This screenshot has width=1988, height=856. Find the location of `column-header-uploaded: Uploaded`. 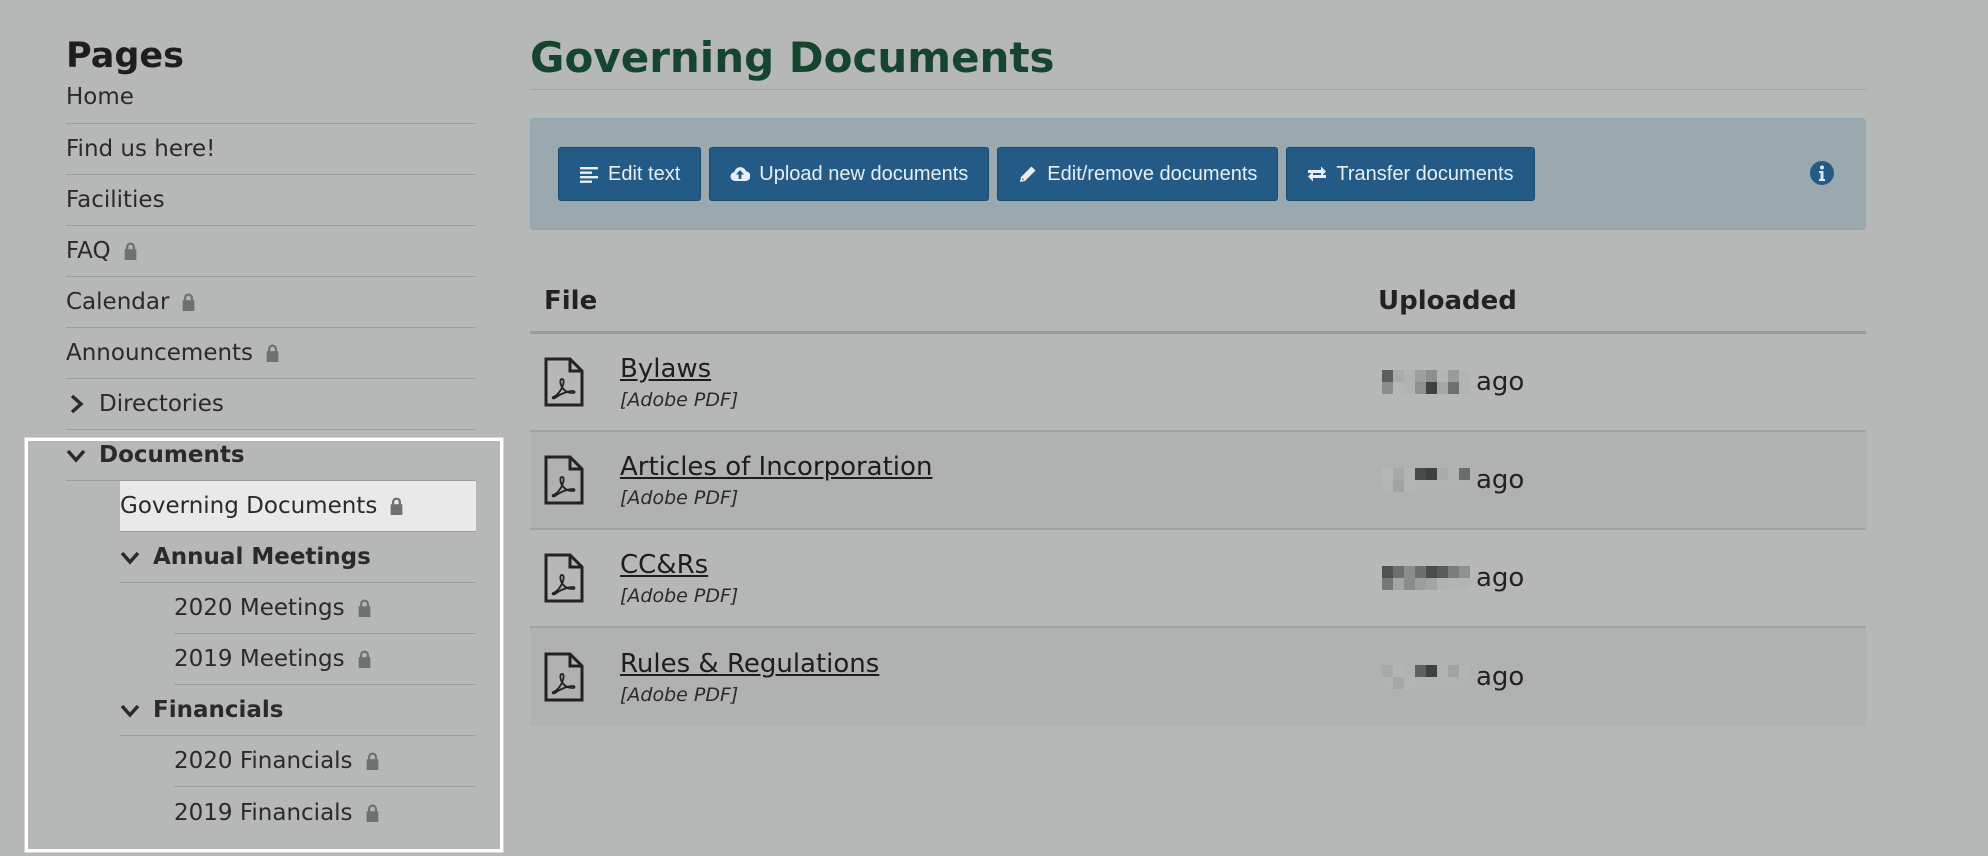

column-header-uploaded: Uploaded is located at coordinates (1447, 300).